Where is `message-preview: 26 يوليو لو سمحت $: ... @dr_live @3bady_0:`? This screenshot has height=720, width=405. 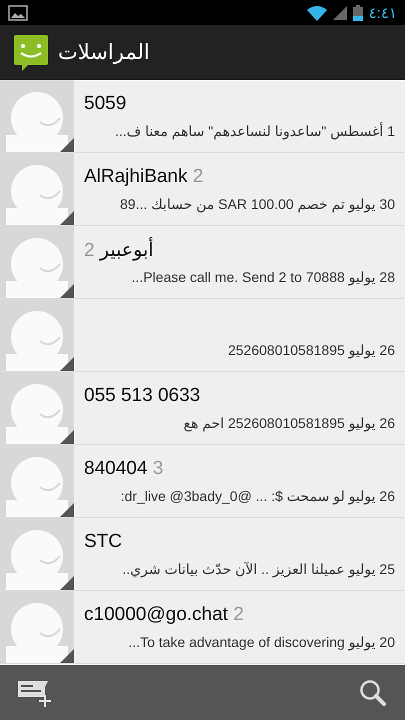 message-preview: 26 يوليو لو سمحت $: ... @dr_live @3bady_0: is located at coordinates (257, 496).